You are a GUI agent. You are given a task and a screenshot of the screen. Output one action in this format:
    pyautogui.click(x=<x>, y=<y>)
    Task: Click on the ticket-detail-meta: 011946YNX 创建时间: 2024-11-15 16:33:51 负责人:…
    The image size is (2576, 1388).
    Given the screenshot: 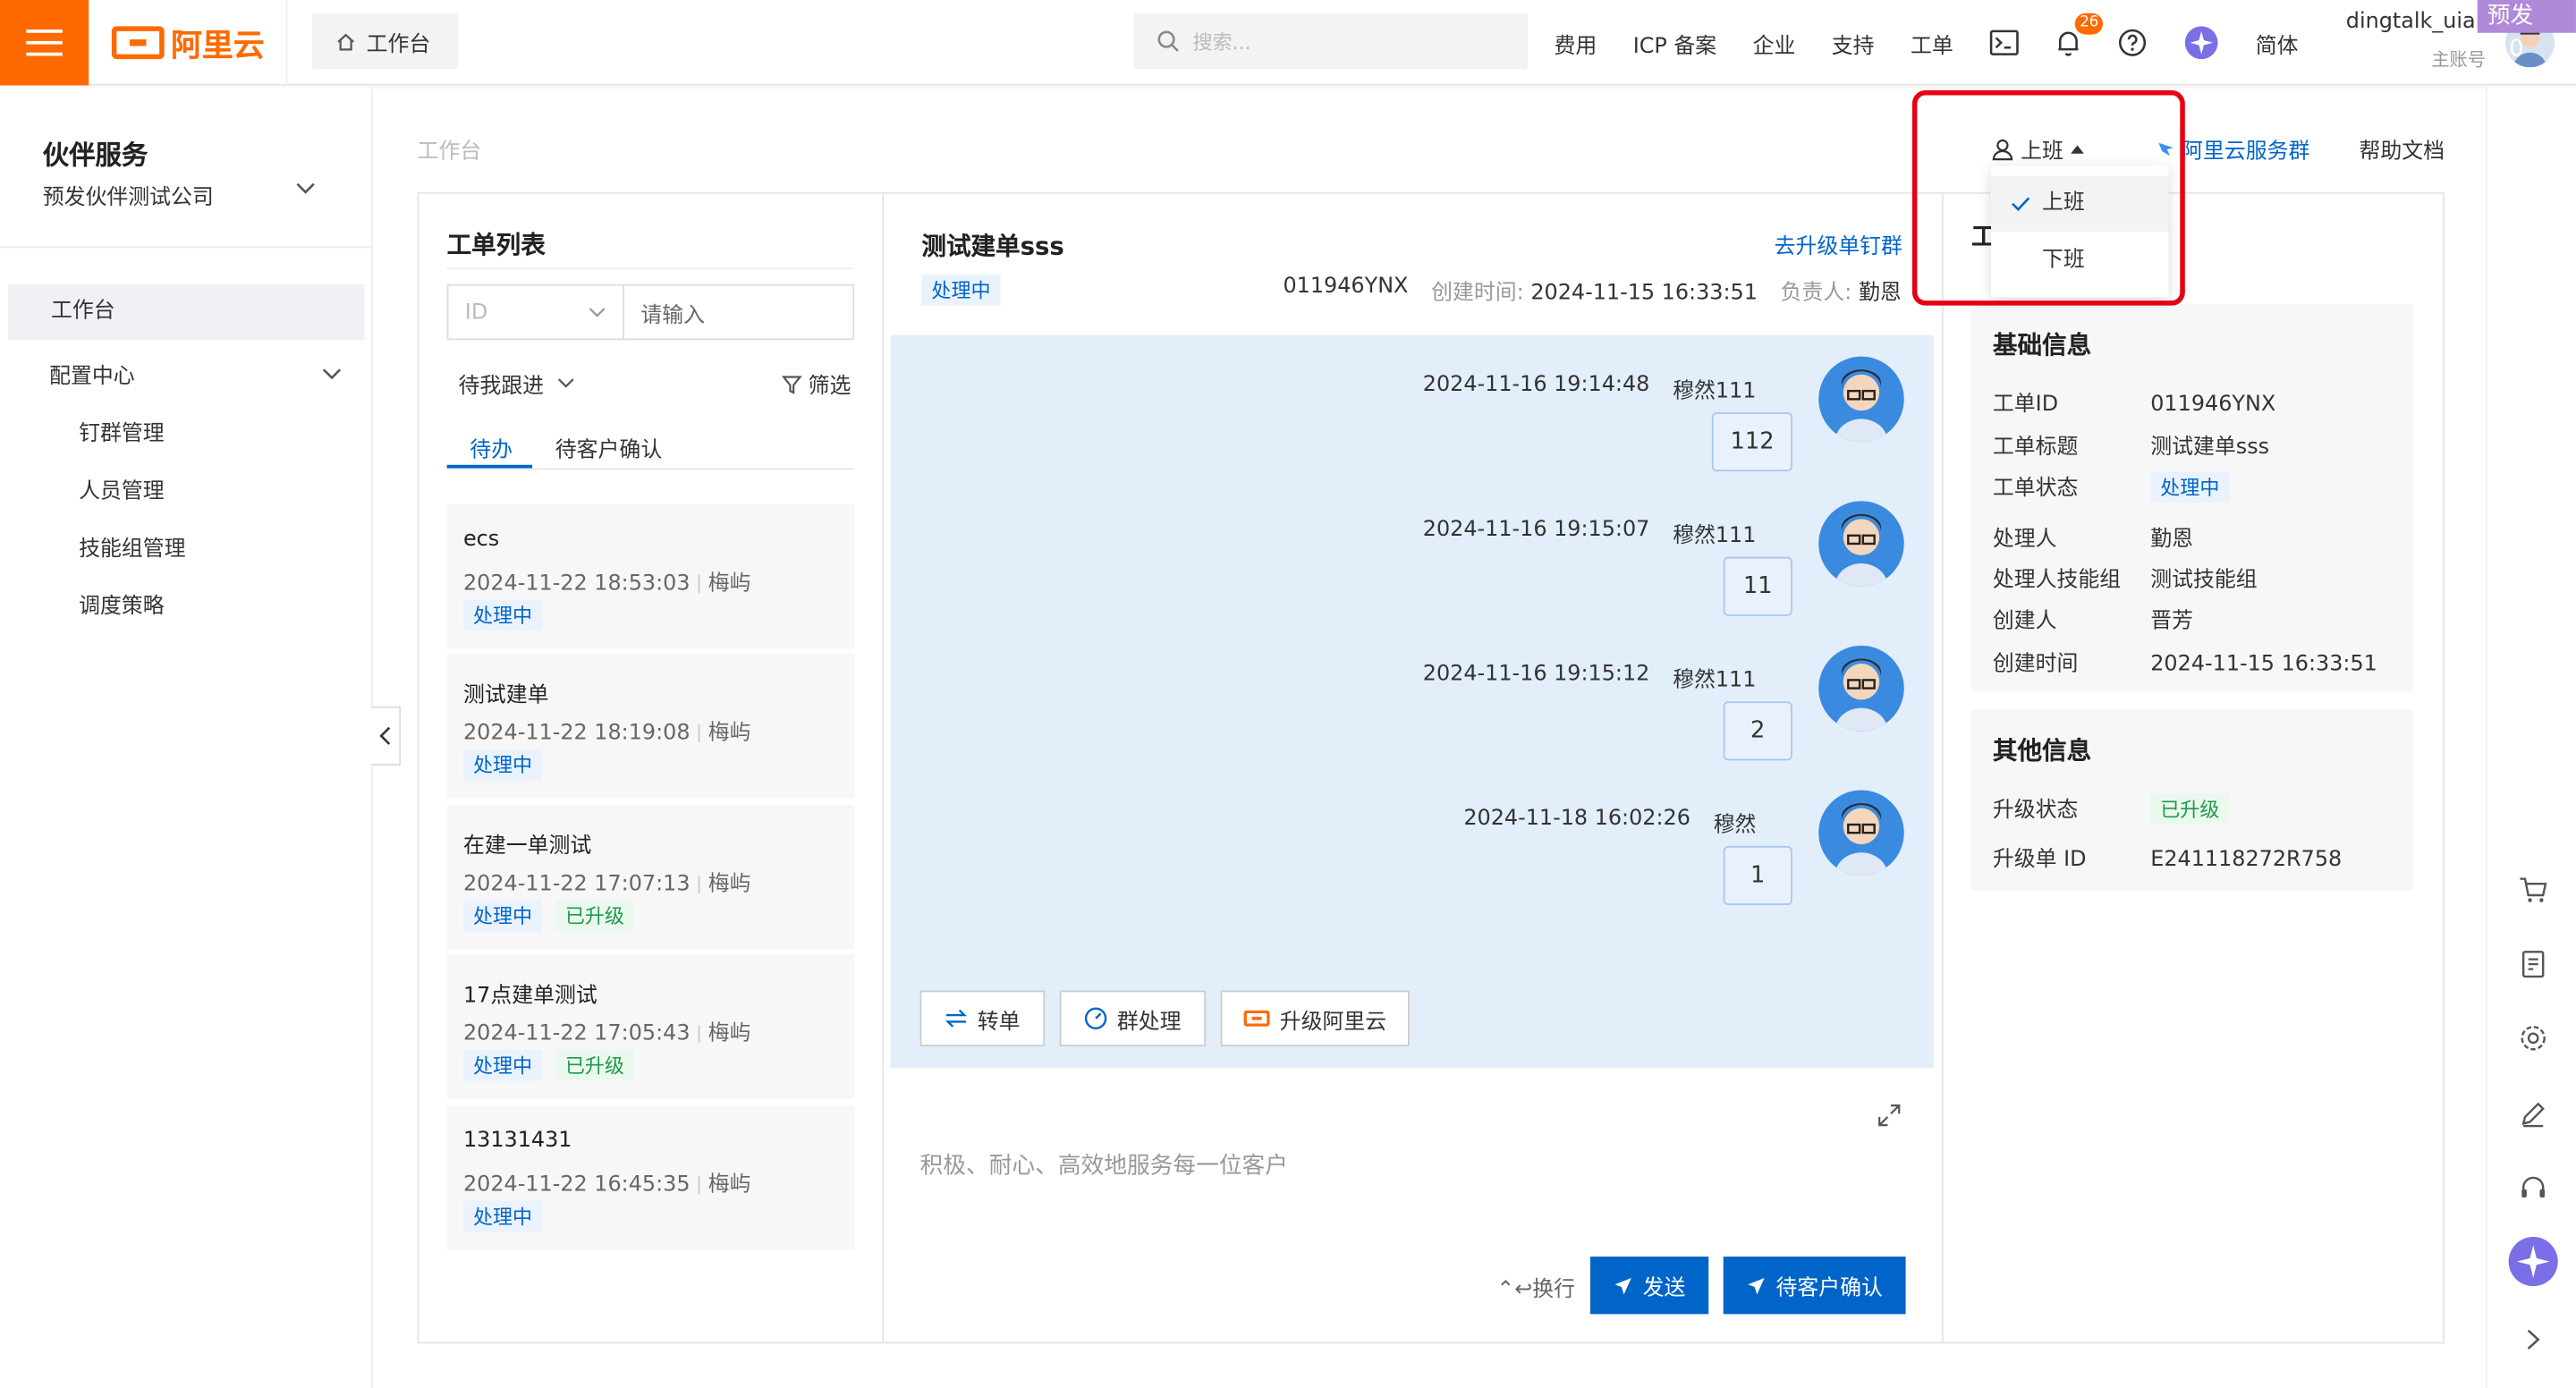 What is the action you would take?
    pyautogui.click(x=1592, y=291)
    